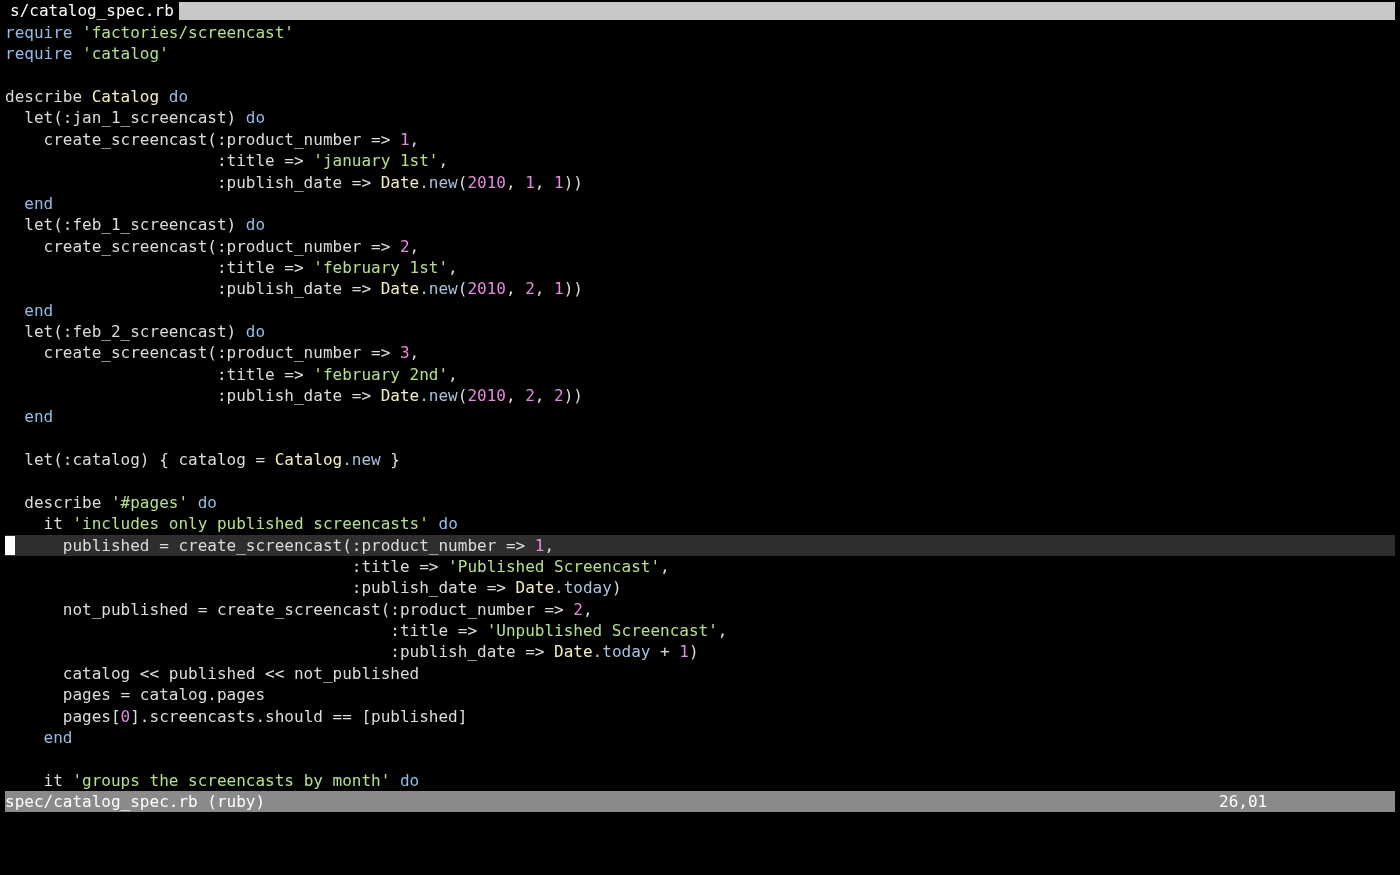  What do you see at coordinates (136, 801) in the screenshot?
I see `file-name: spec/catalog_spec.rb (ruby)` at bounding box center [136, 801].